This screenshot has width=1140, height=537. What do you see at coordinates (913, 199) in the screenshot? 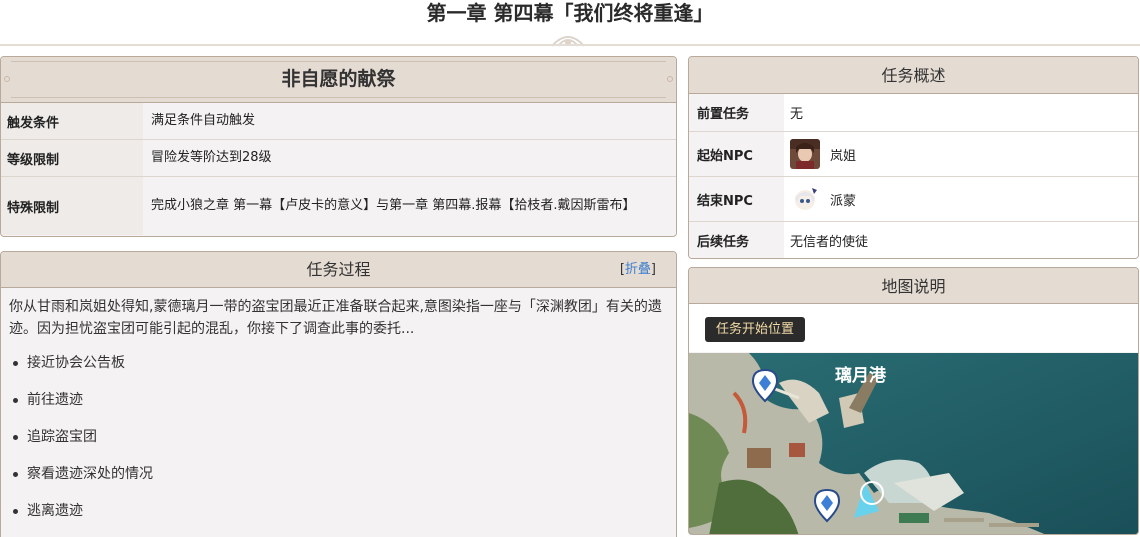
I see `overview-row-end-npc: 结束NPC 派蒙` at bounding box center [913, 199].